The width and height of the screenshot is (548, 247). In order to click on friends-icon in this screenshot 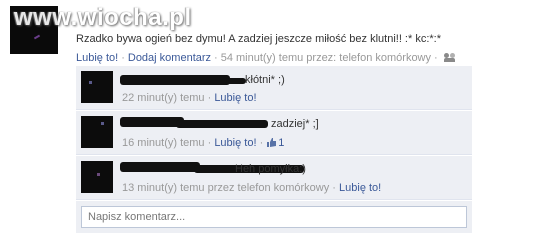, I will do `click(449, 57)`.